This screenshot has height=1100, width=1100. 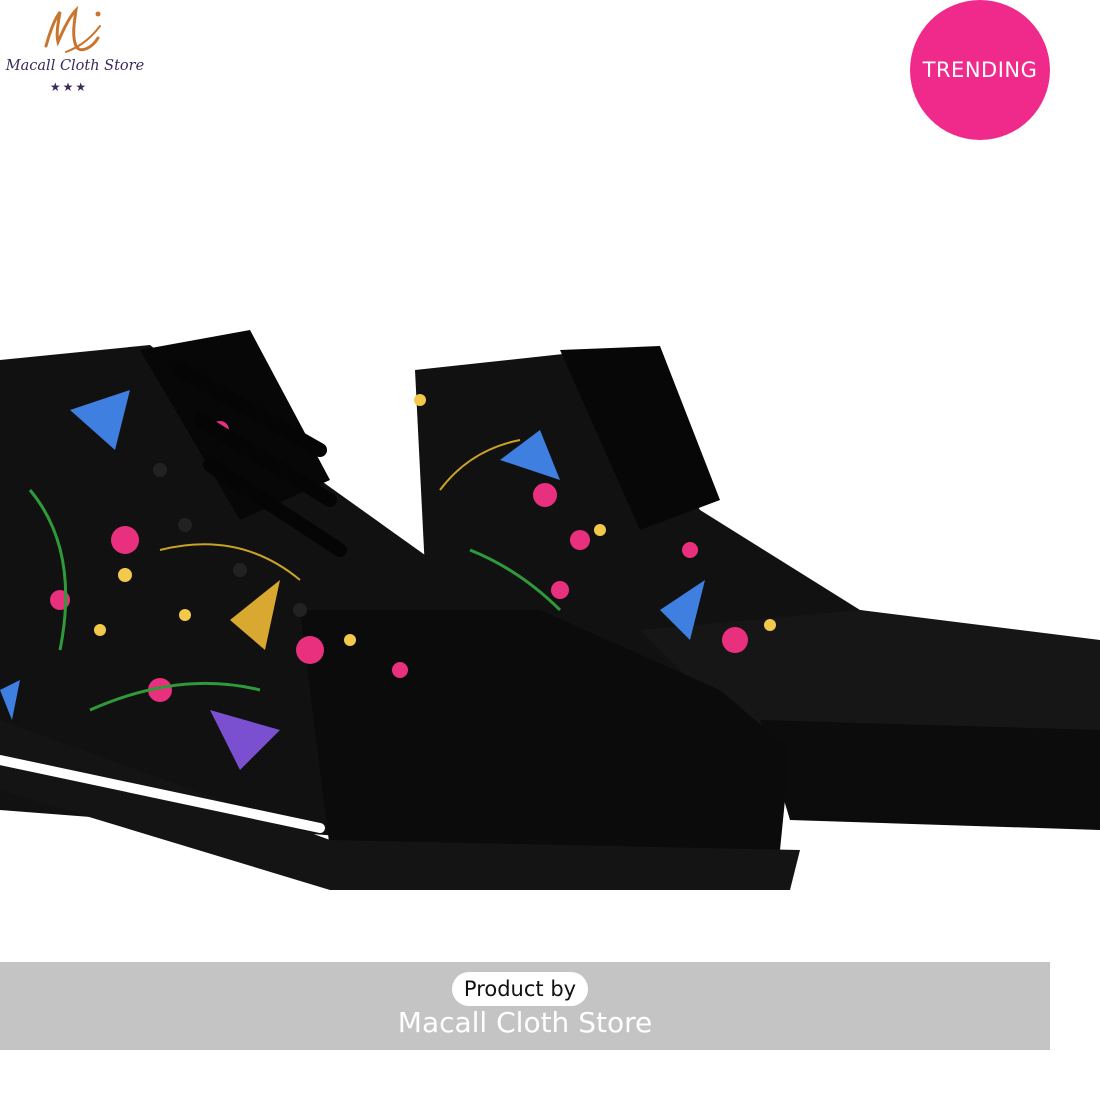 I want to click on trending-badge: TRENDING, so click(x=980, y=70).